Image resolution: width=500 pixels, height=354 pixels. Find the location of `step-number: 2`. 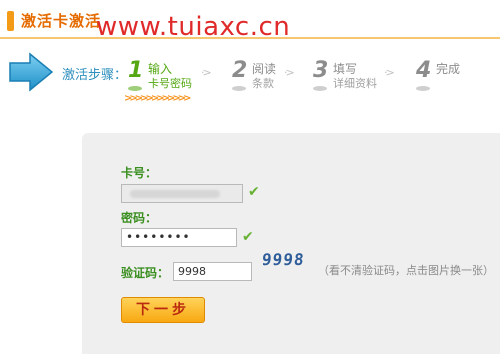

step-number: 2 is located at coordinates (240, 70).